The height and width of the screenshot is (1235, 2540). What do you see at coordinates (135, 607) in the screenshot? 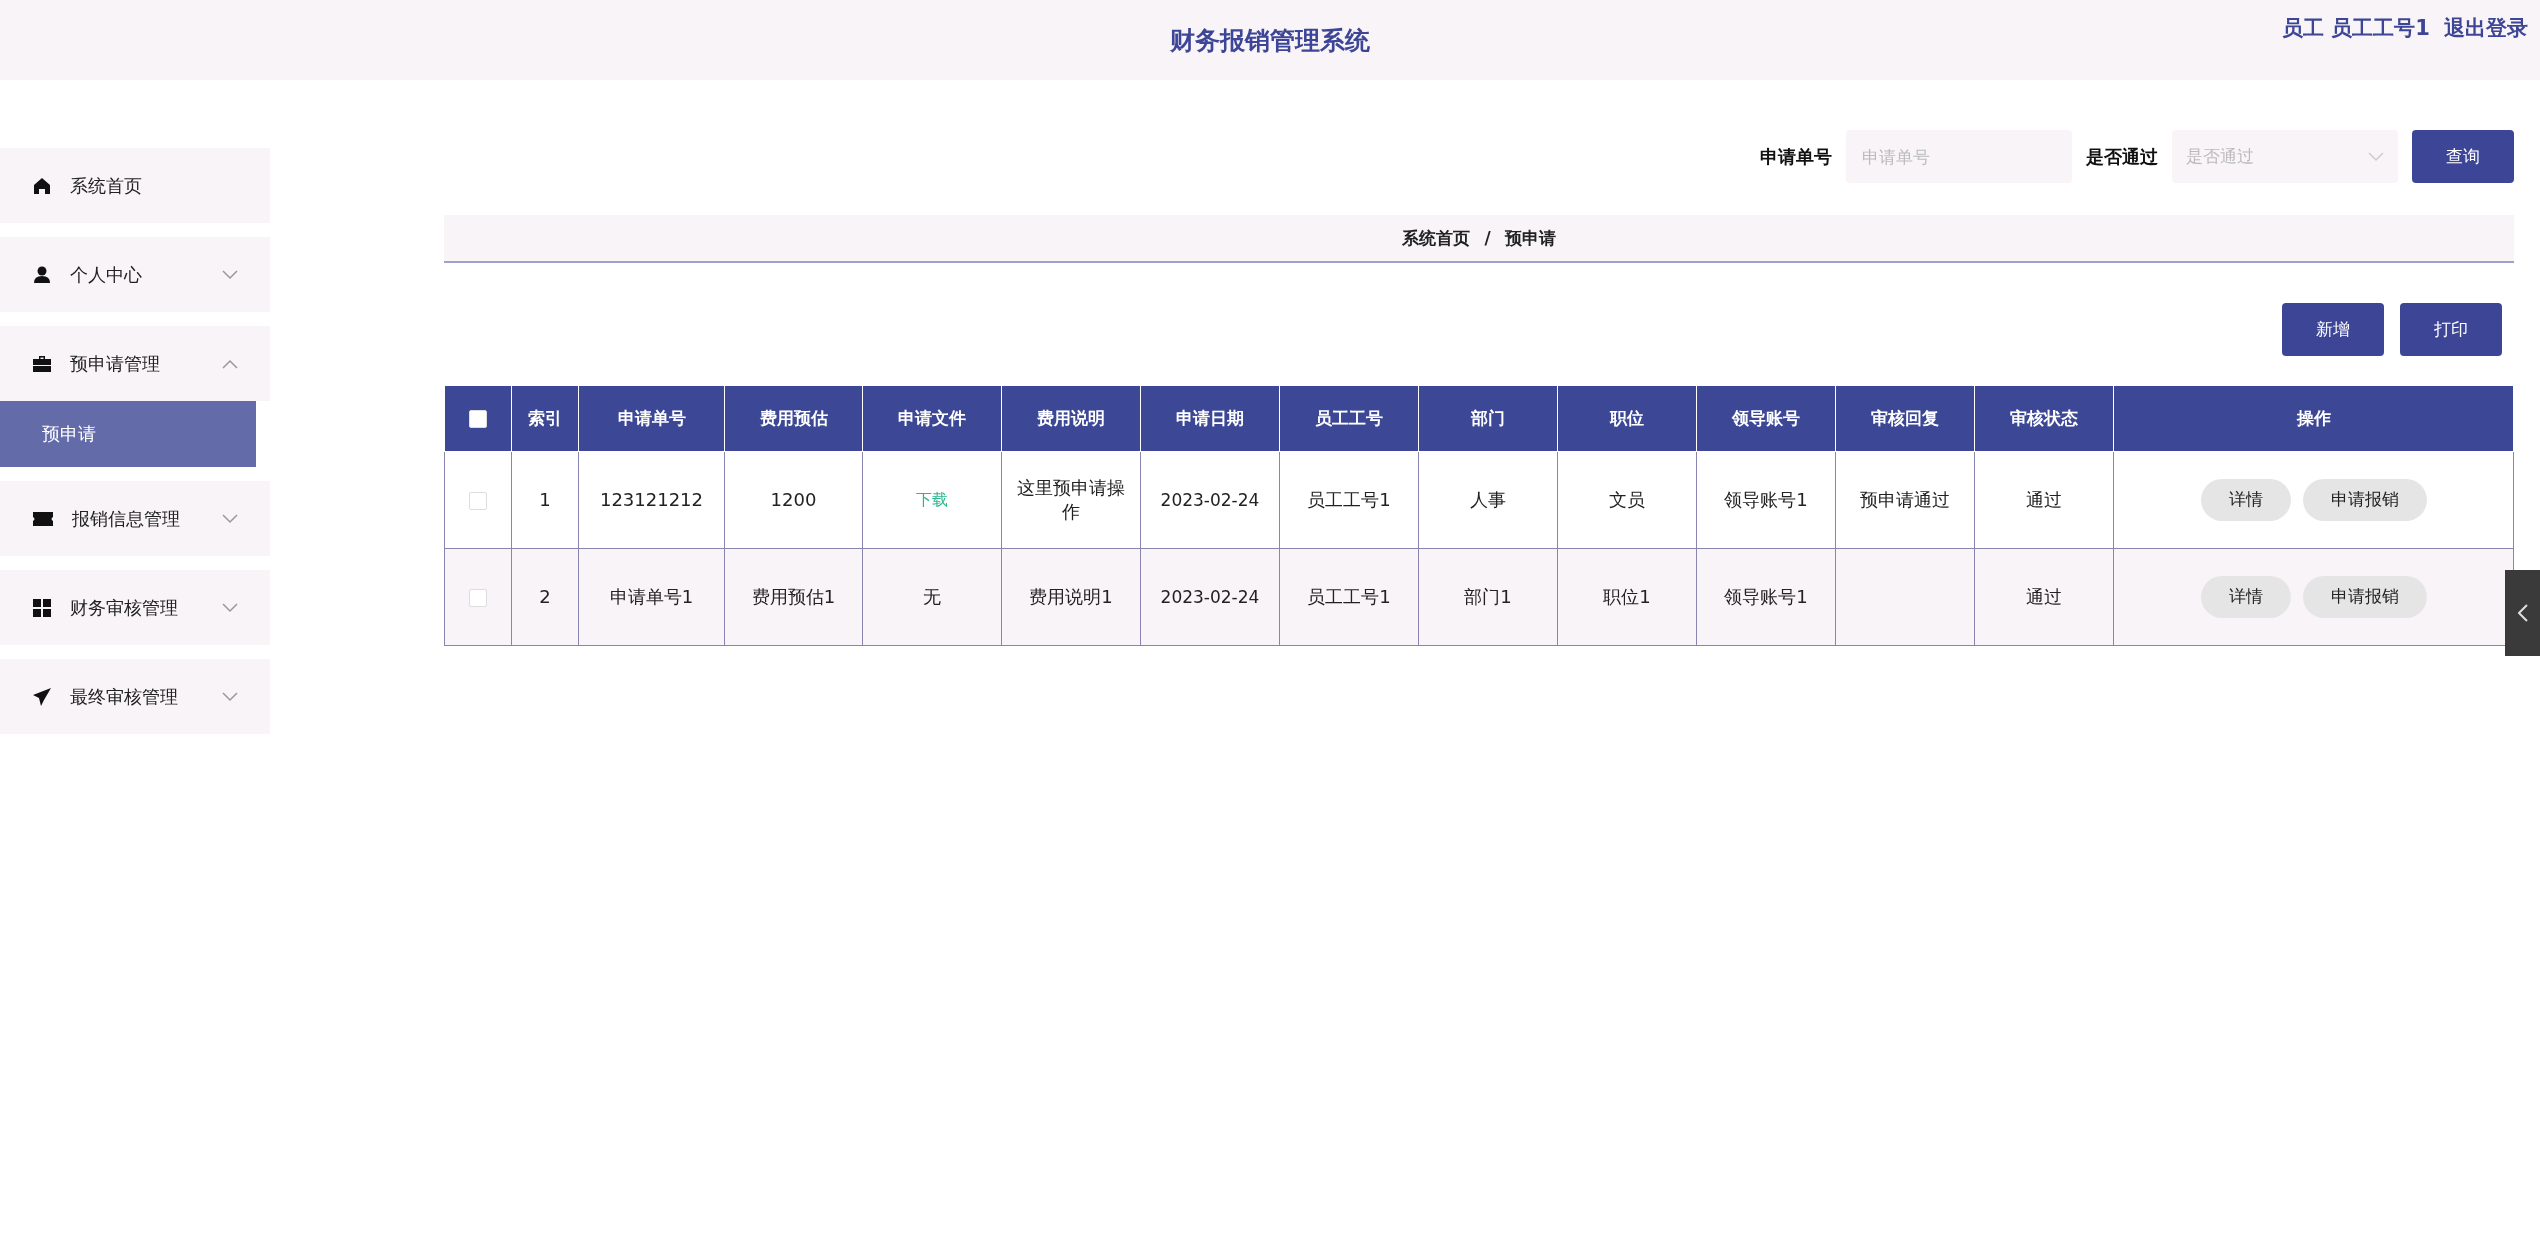
I see `sidebar-item: 财务审核管理` at bounding box center [135, 607].